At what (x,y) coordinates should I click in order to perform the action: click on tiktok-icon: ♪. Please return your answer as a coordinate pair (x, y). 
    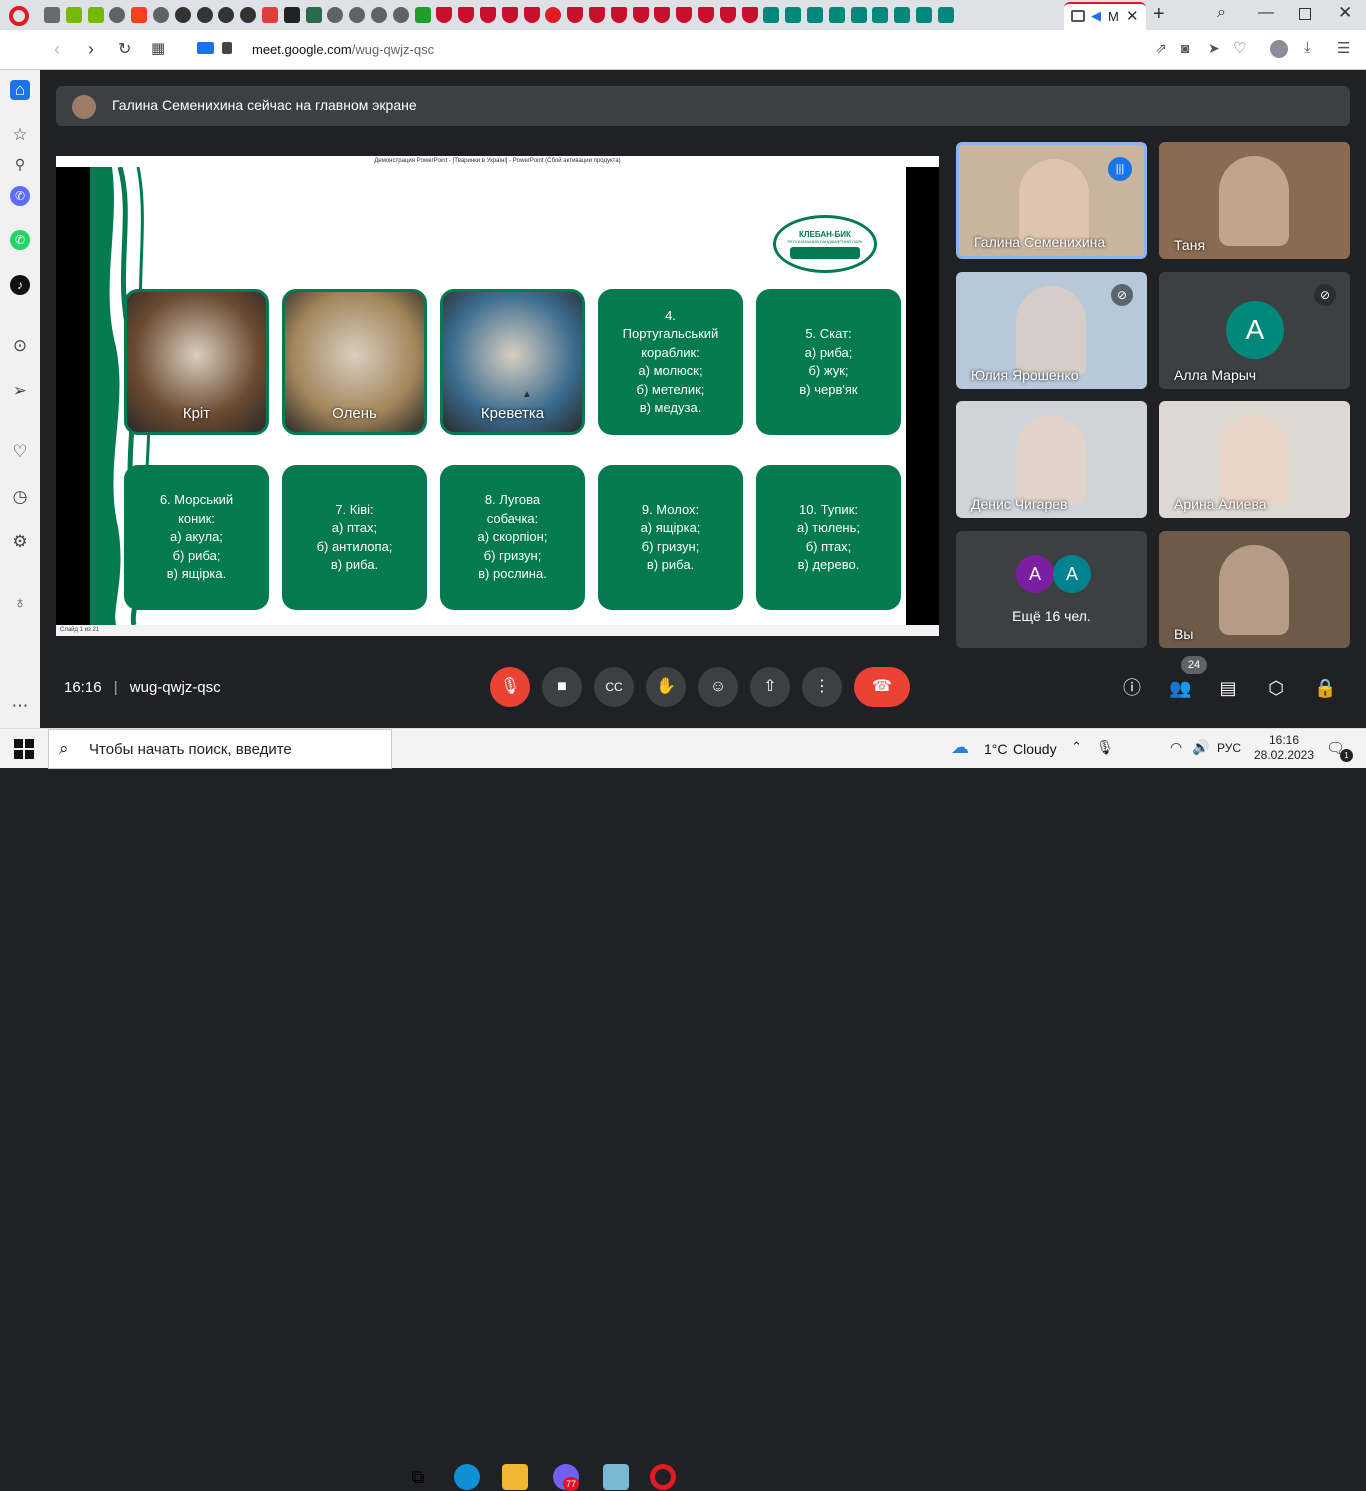
    Looking at the image, I should click on (20, 285).